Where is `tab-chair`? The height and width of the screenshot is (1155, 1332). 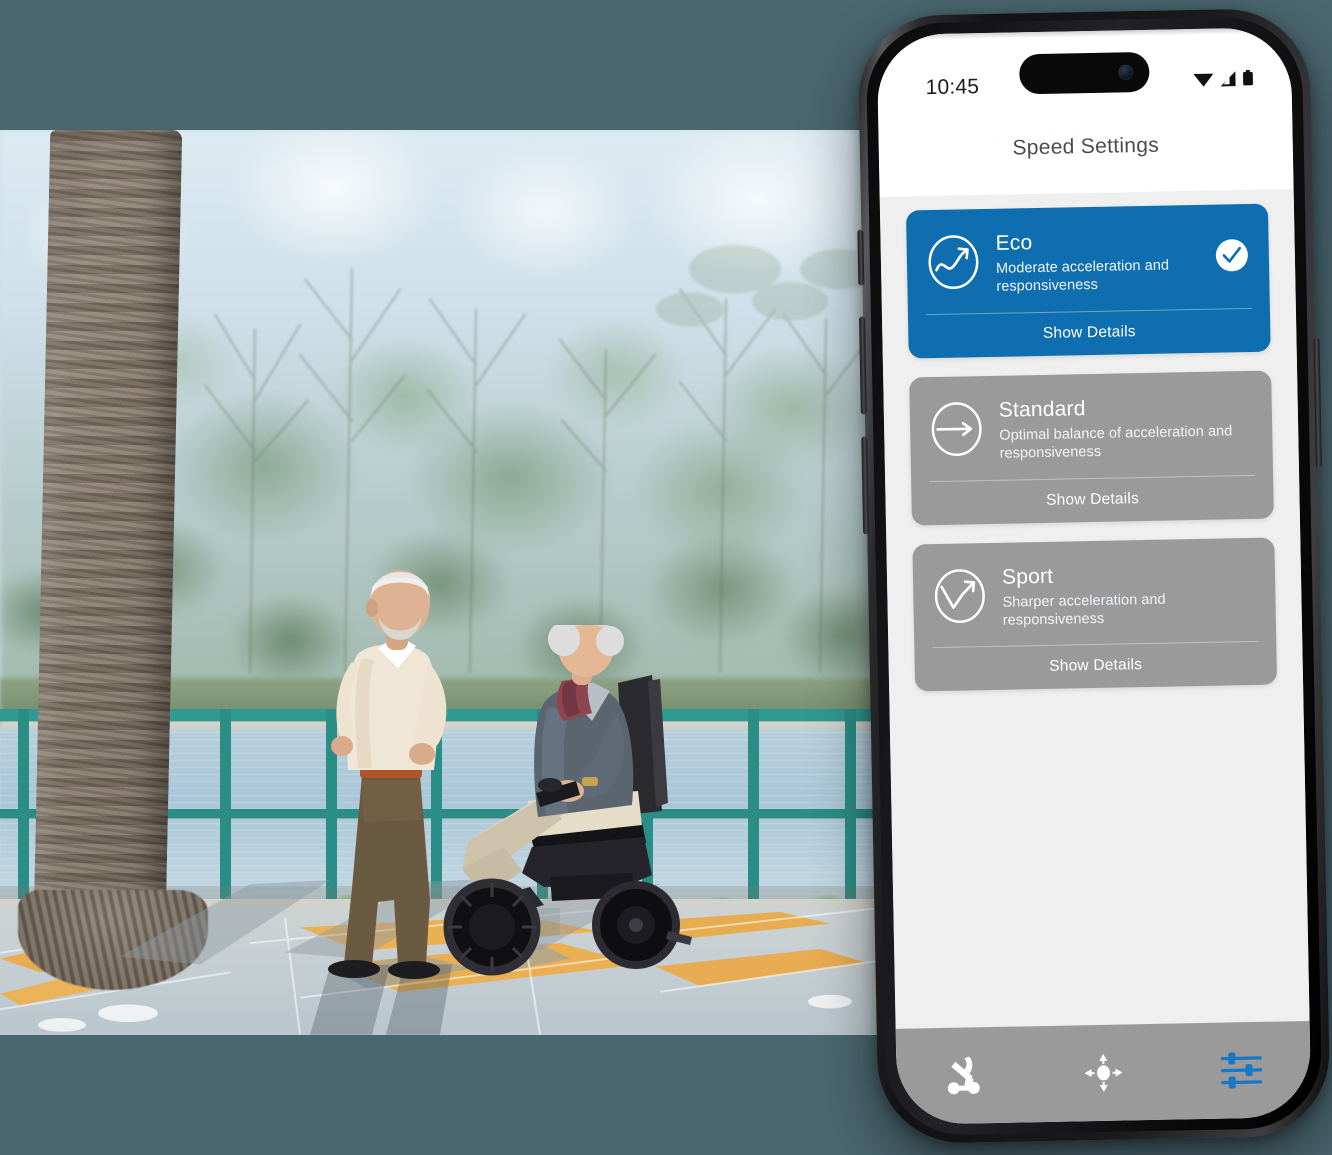
tab-chair is located at coordinates (966, 1075).